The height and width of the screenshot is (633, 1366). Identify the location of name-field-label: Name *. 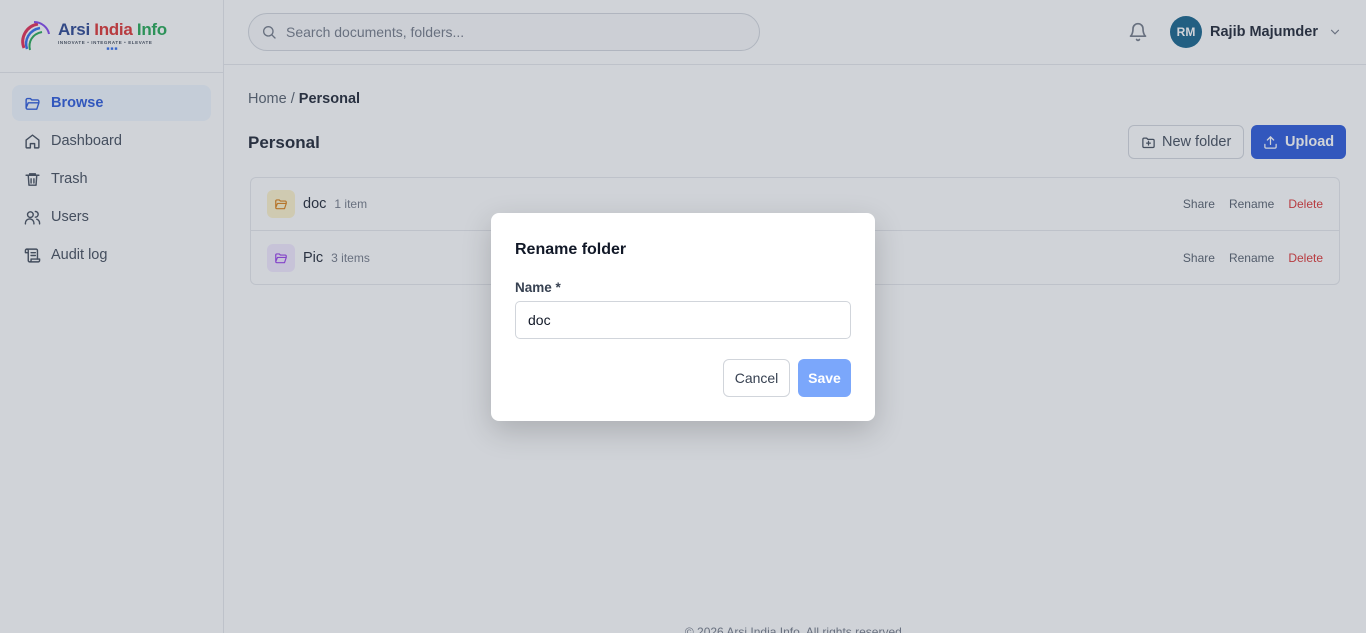
(538, 287).